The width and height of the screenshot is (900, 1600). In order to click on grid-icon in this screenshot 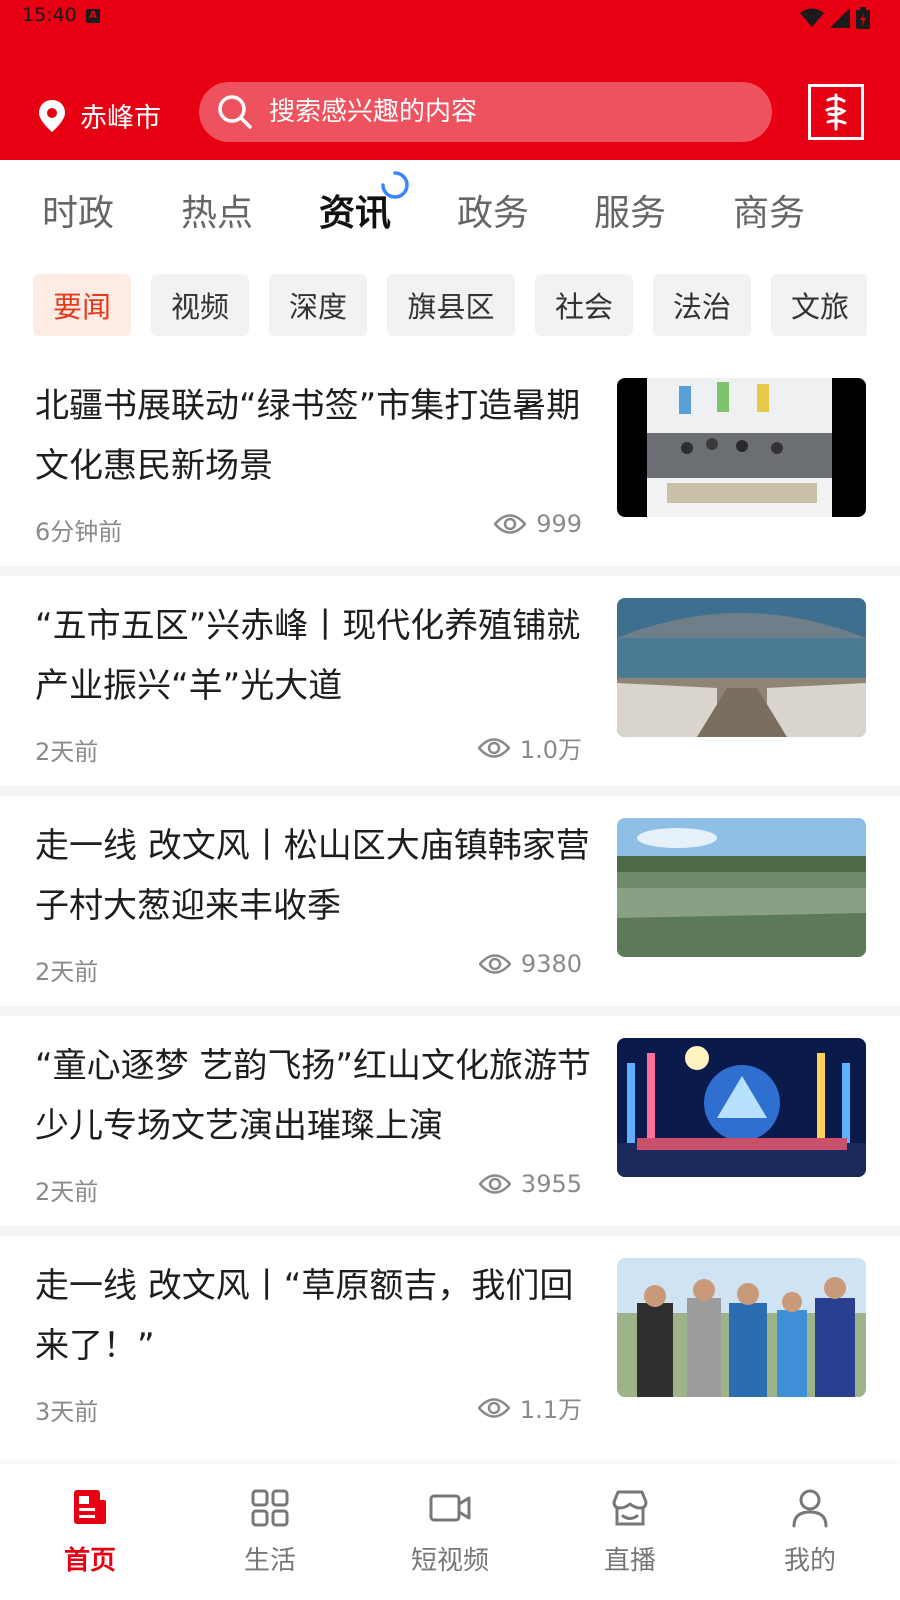, I will do `click(270, 1508)`.